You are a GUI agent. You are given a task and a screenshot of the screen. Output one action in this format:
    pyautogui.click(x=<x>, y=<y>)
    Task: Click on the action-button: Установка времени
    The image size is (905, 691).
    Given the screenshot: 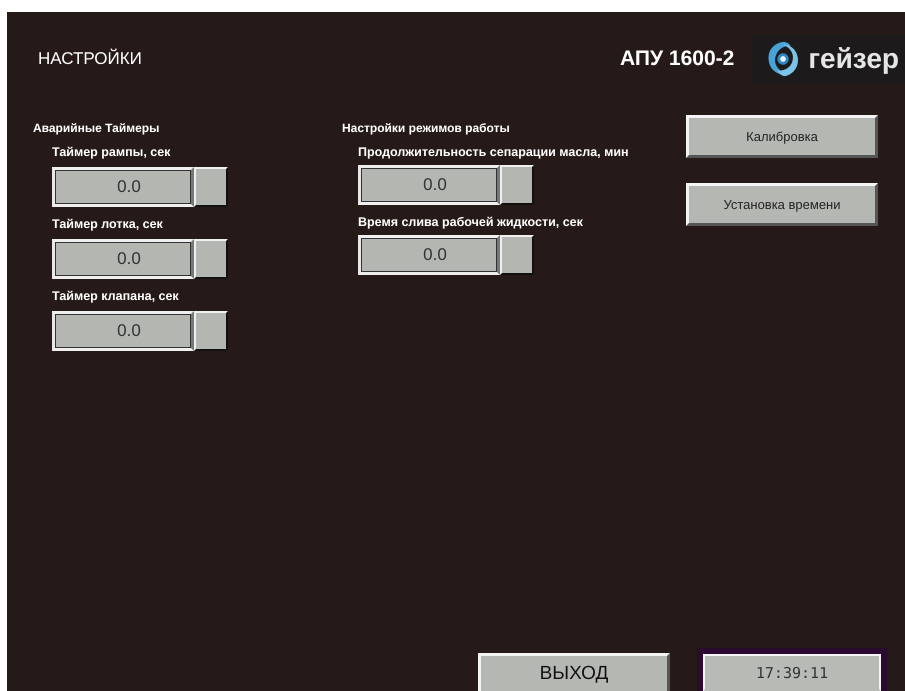 What is the action you would take?
    pyautogui.click(x=782, y=204)
    